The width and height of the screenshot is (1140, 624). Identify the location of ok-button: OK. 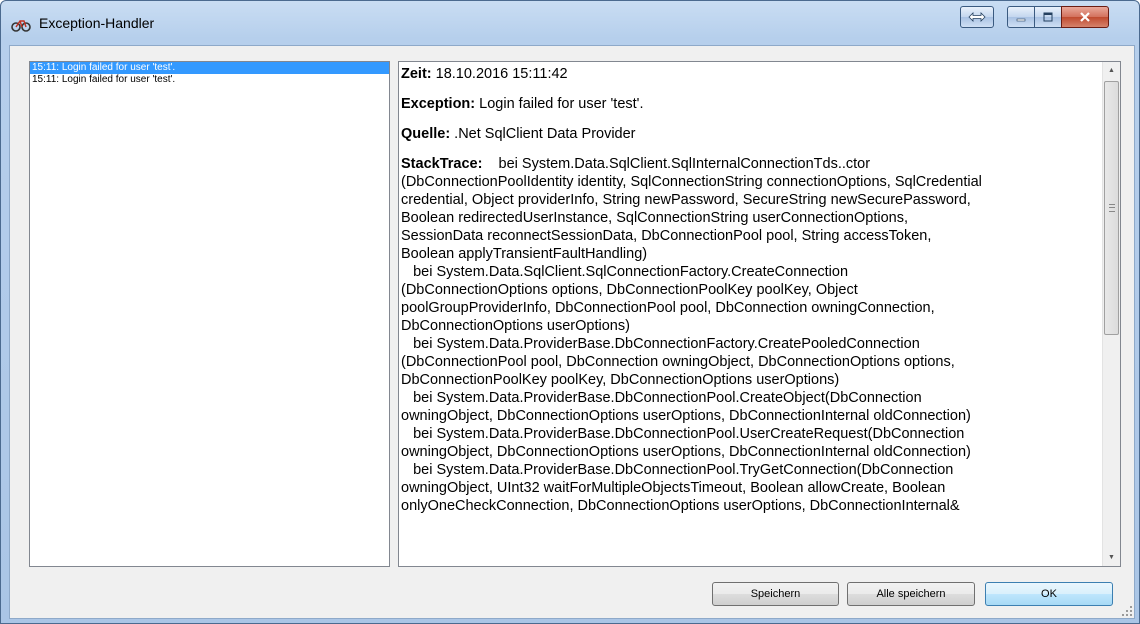
(1049, 594).